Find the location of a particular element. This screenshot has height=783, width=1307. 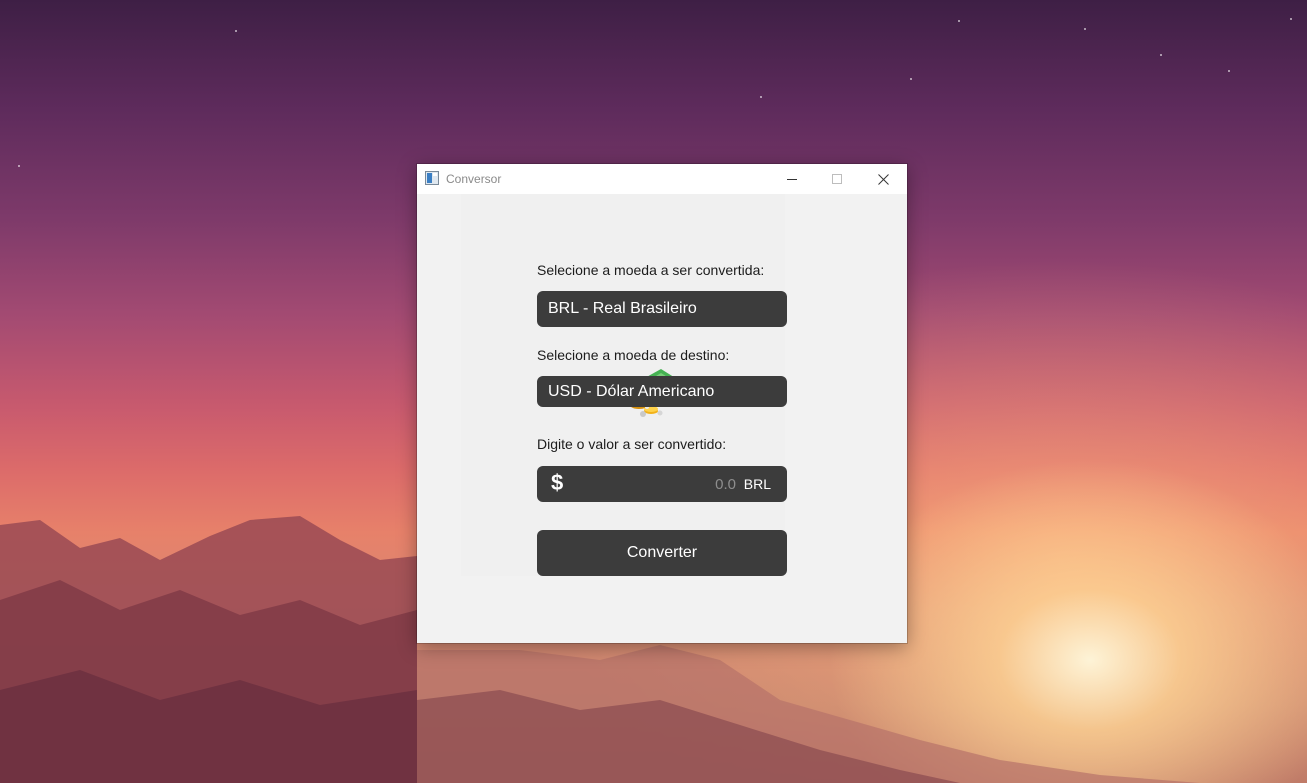

minimize-icon is located at coordinates (792, 179).